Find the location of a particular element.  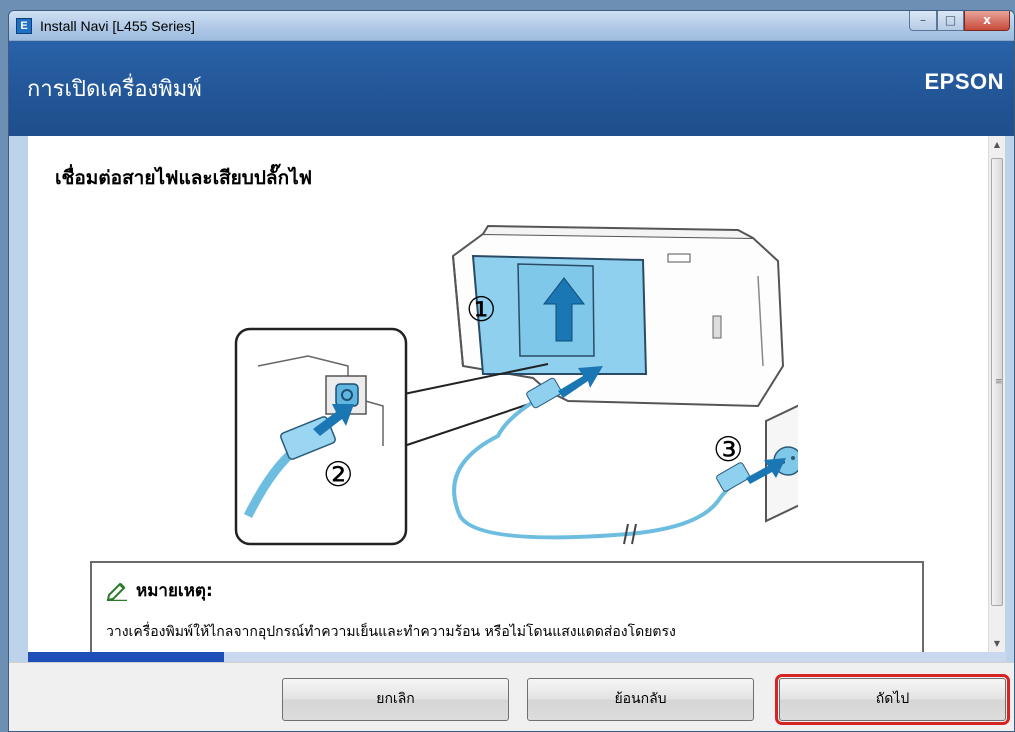

vertical-scrollbar: ▲ ≡ ▼ is located at coordinates (996, 394).